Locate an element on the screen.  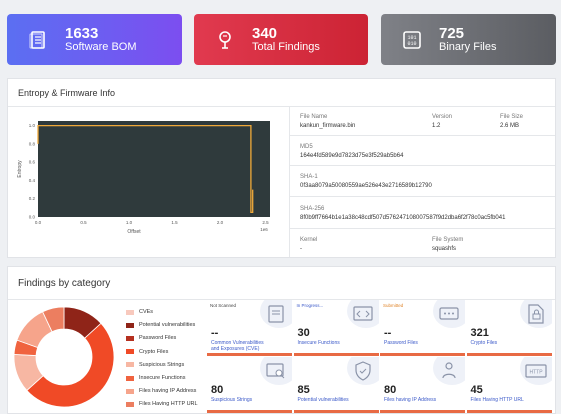
binary-files-card: 101 010 725 Binary Files is located at coordinates (468, 39).